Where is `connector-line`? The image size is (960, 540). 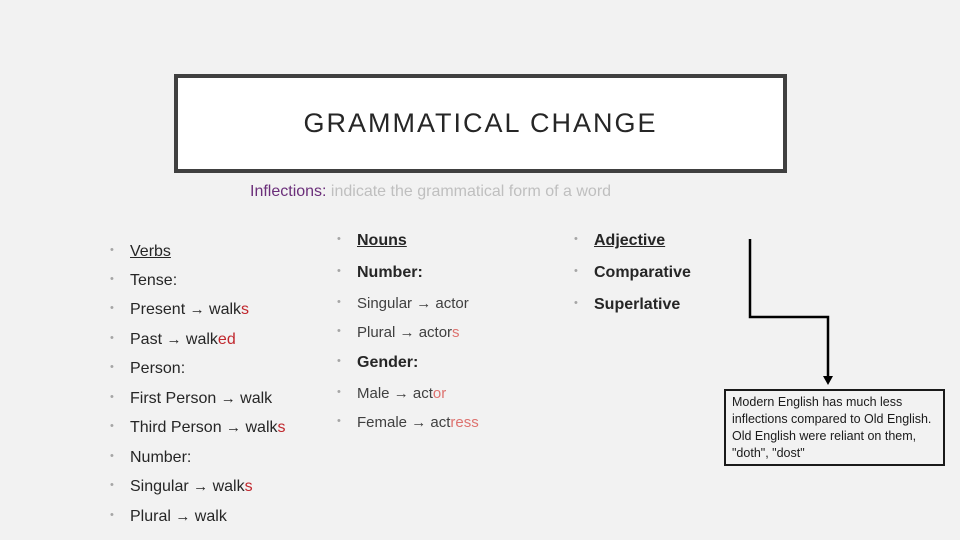
connector-line is located at coordinates (789, 308).